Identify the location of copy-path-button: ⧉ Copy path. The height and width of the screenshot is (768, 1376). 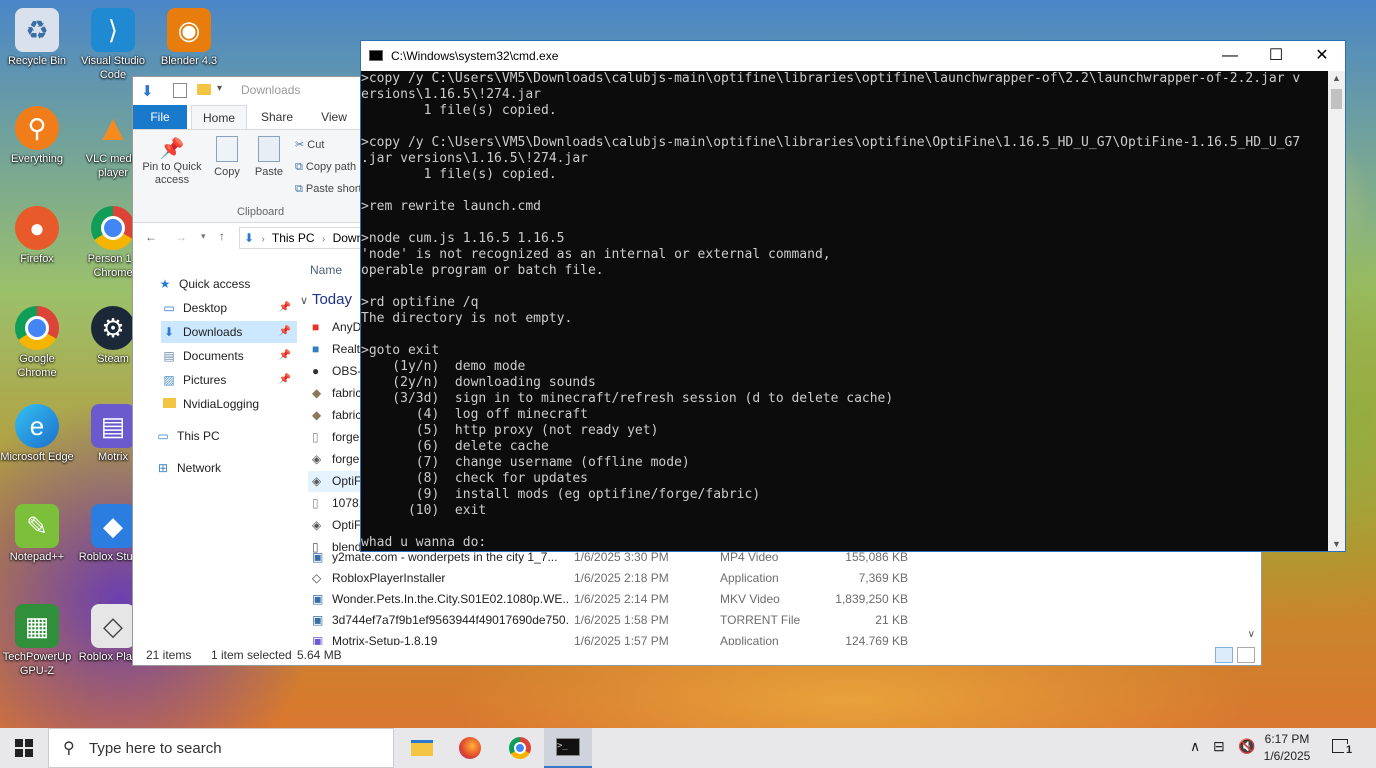
(329, 167).